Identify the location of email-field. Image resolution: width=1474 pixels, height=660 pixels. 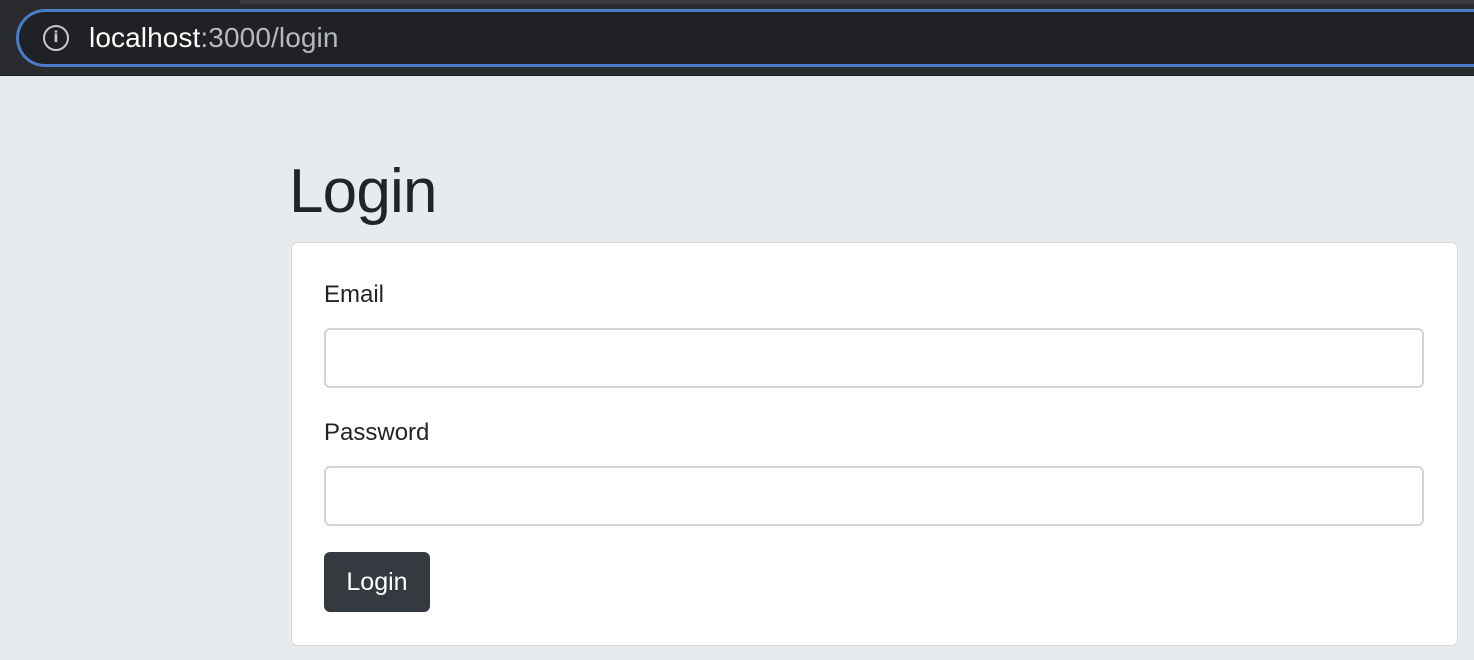
(874, 358).